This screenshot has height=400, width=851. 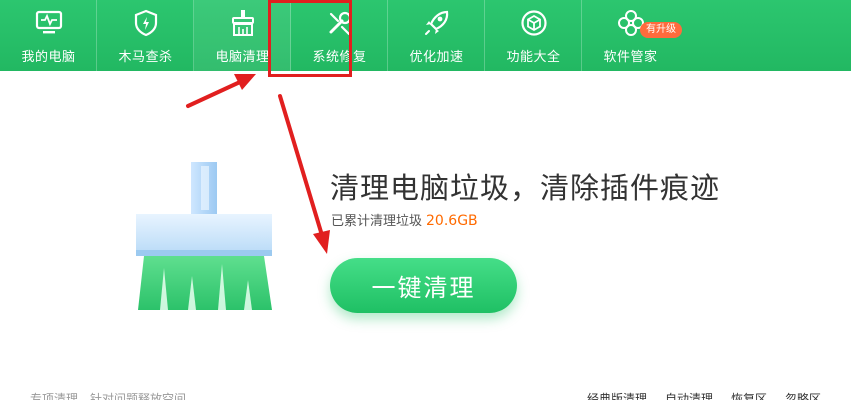 I want to click on cube-icon, so click(x=534, y=23).